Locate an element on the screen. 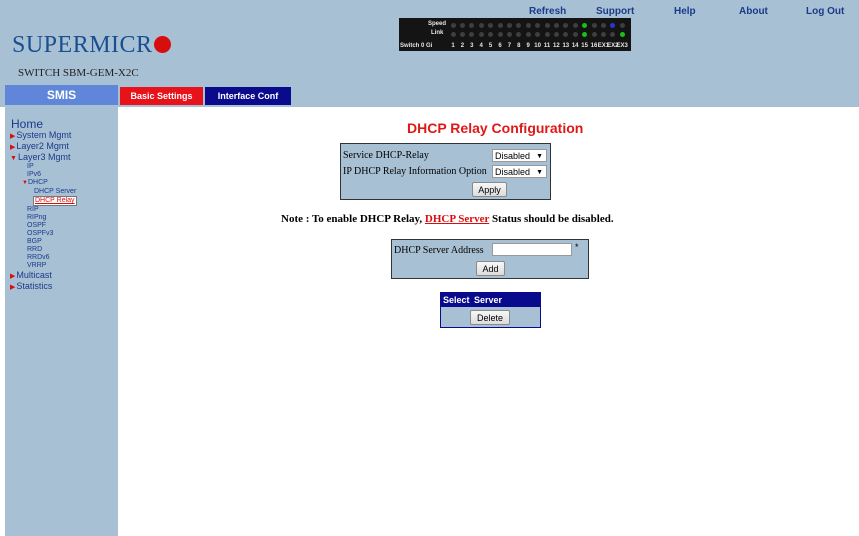 The height and width of the screenshot is (536, 859). dhcp-server-link: DHCP Server is located at coordinates (457, 219).